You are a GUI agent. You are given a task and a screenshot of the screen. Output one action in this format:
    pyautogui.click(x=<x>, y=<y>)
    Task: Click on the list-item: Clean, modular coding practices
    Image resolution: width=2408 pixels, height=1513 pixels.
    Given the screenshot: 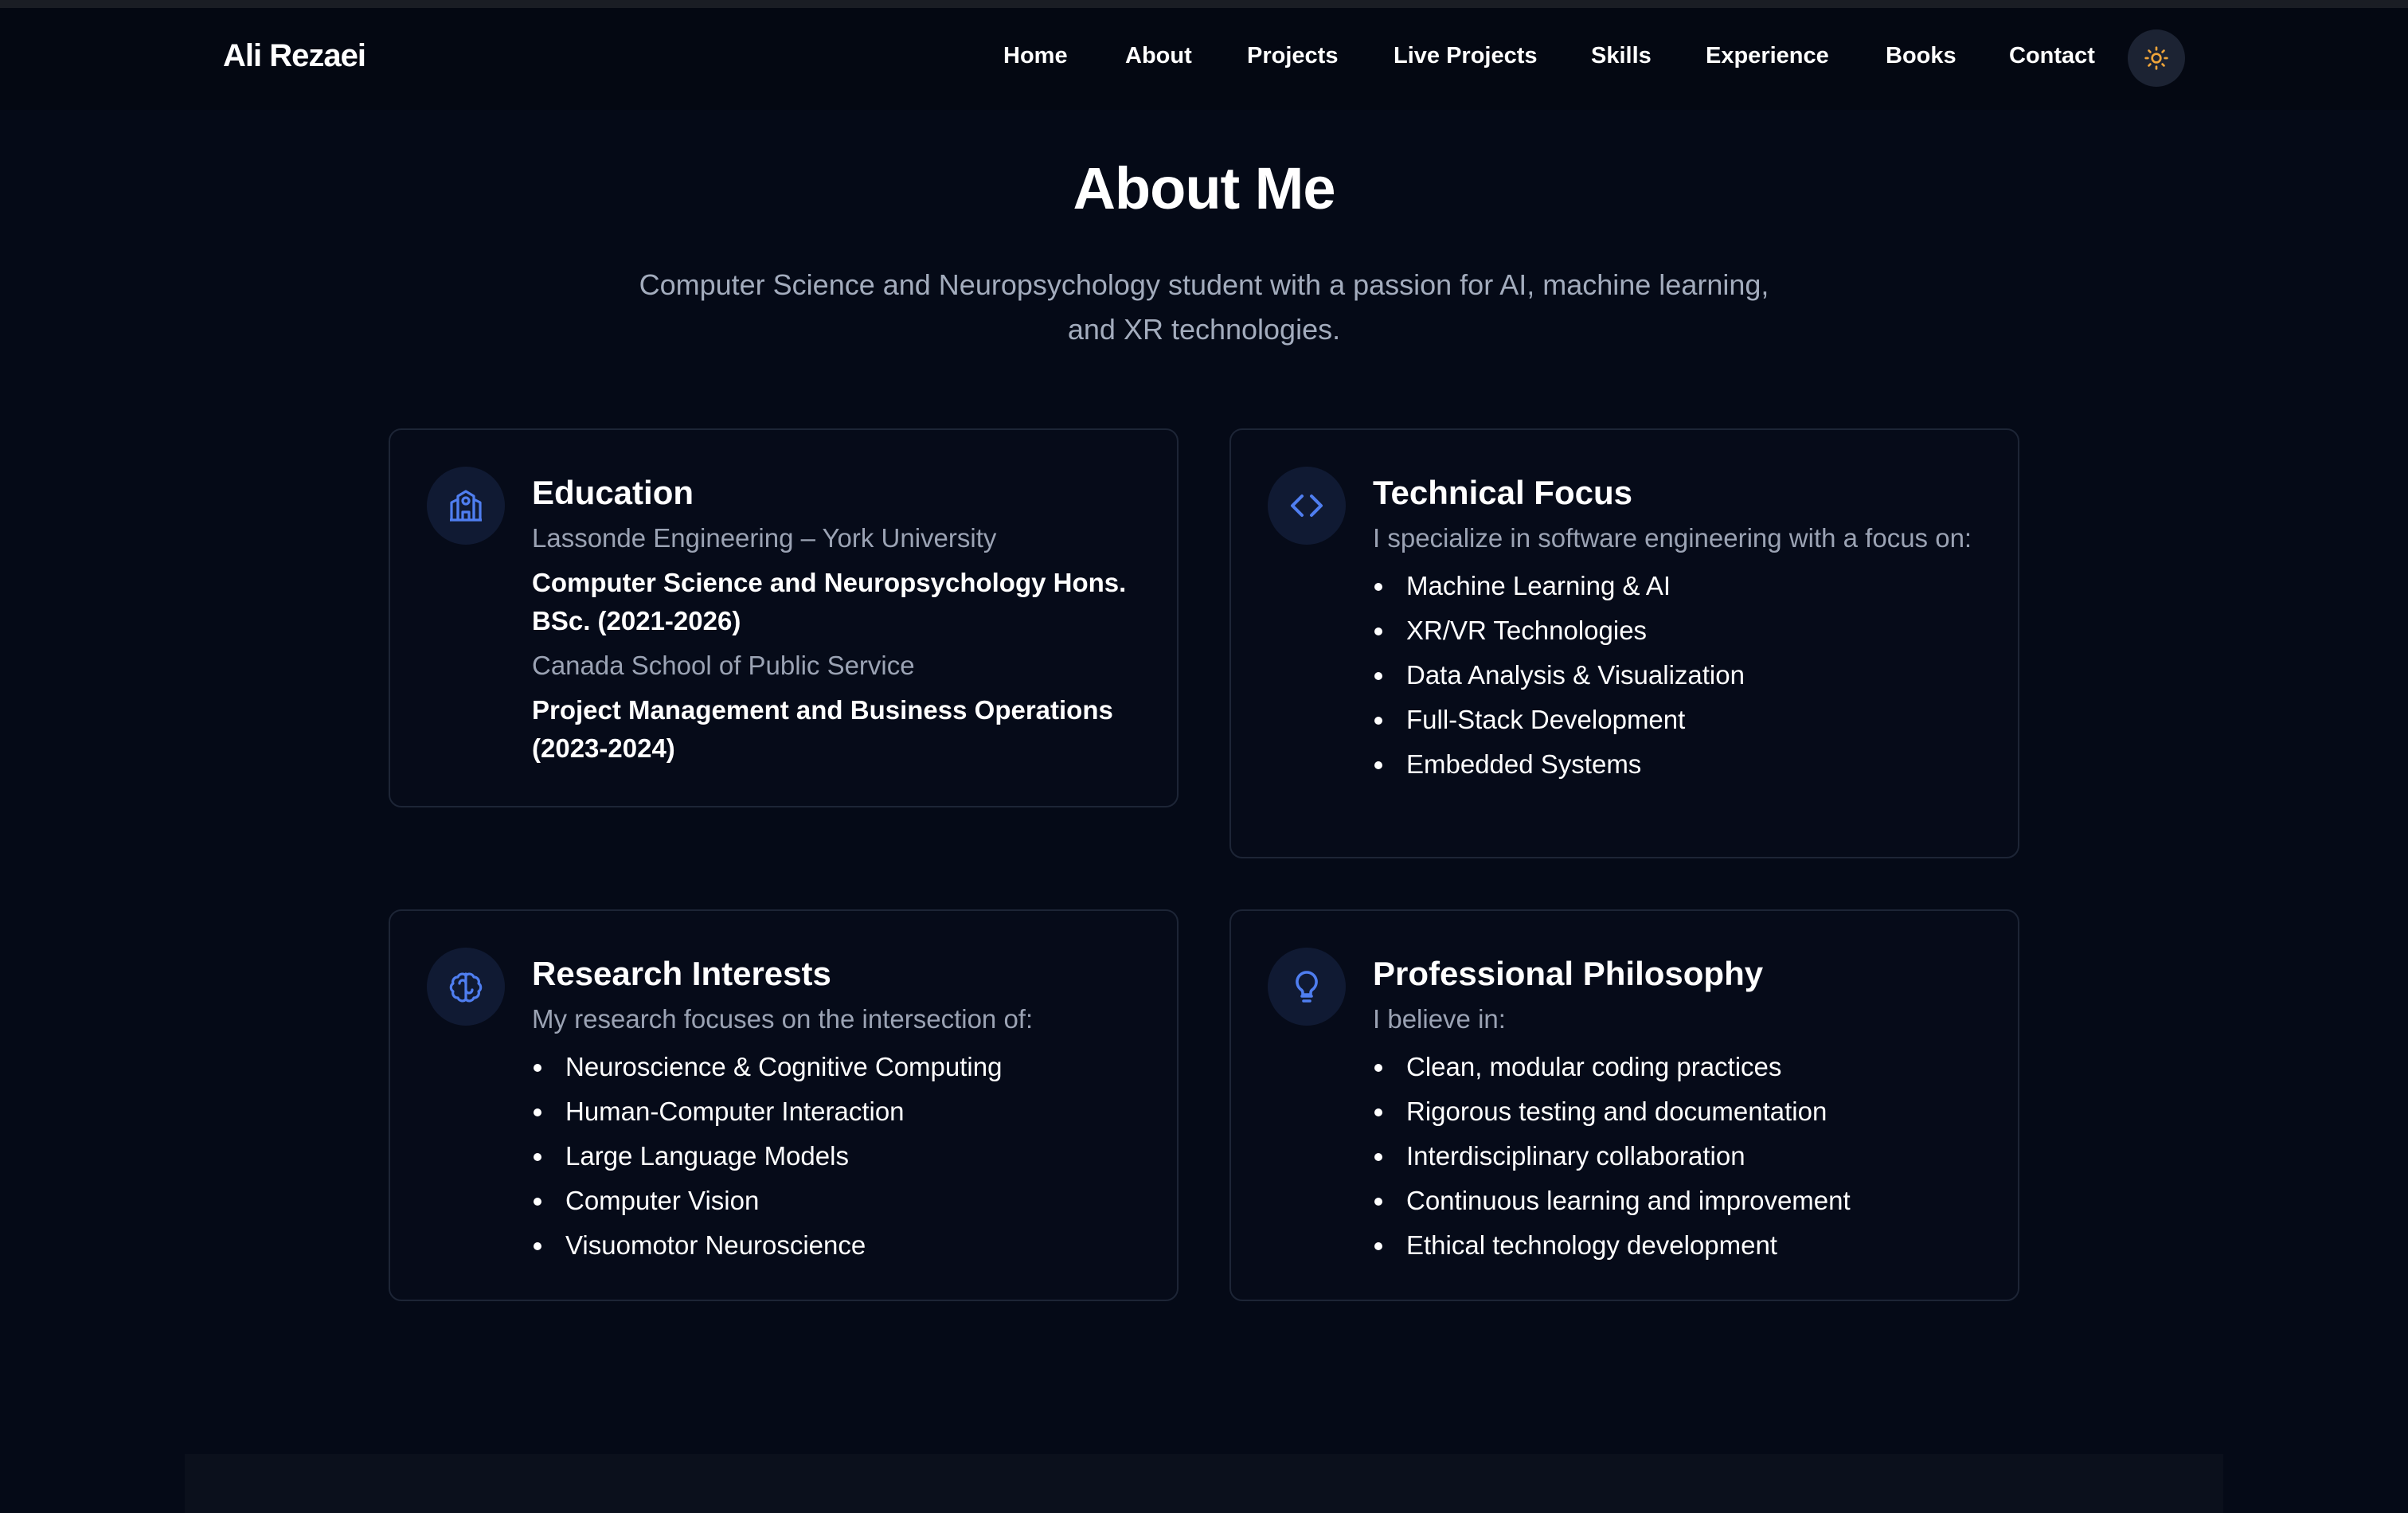 What is the action you would take?
    pyautogui.click(x=1676, y=1067)
    